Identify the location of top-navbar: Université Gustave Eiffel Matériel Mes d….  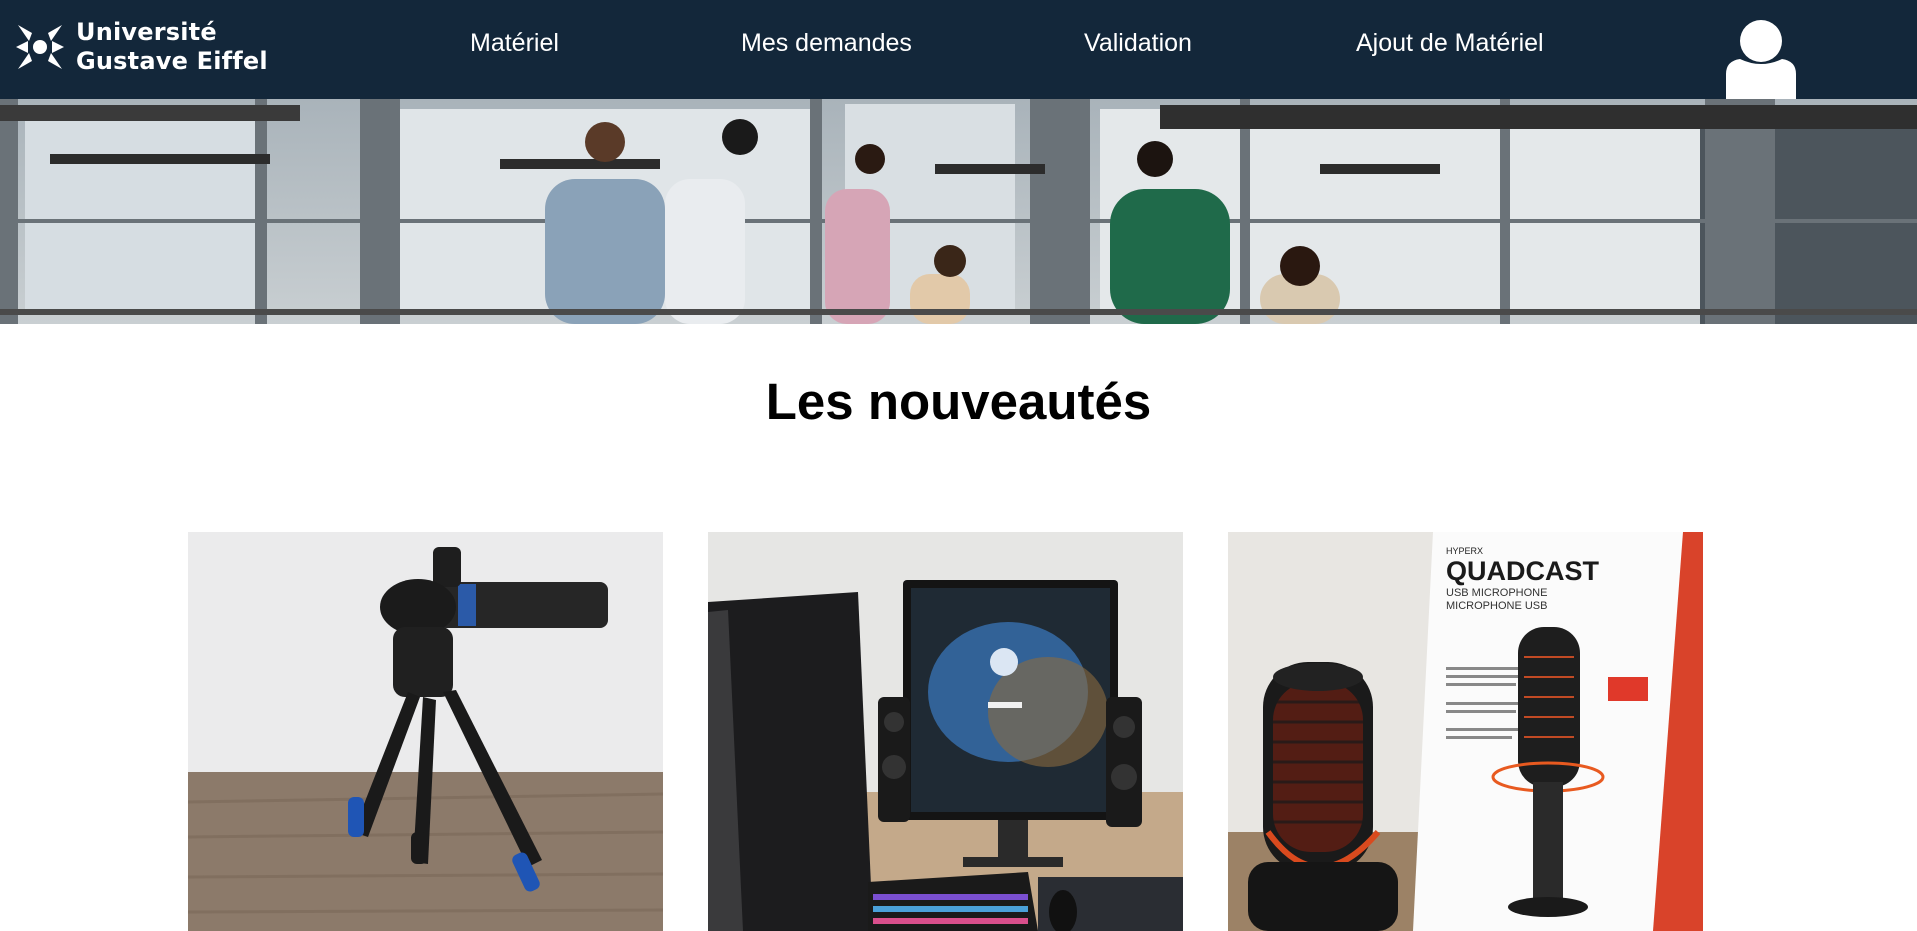
(958, 49).